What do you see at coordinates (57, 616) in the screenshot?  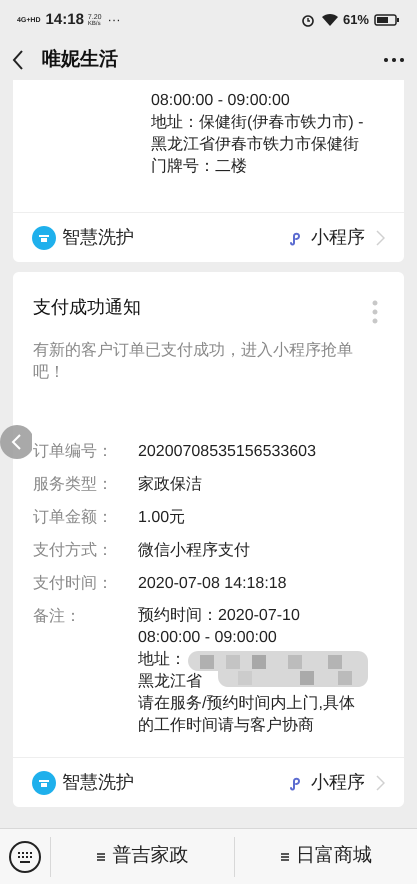 I see `field-label: 备注：` at bounding box center [57, 616].